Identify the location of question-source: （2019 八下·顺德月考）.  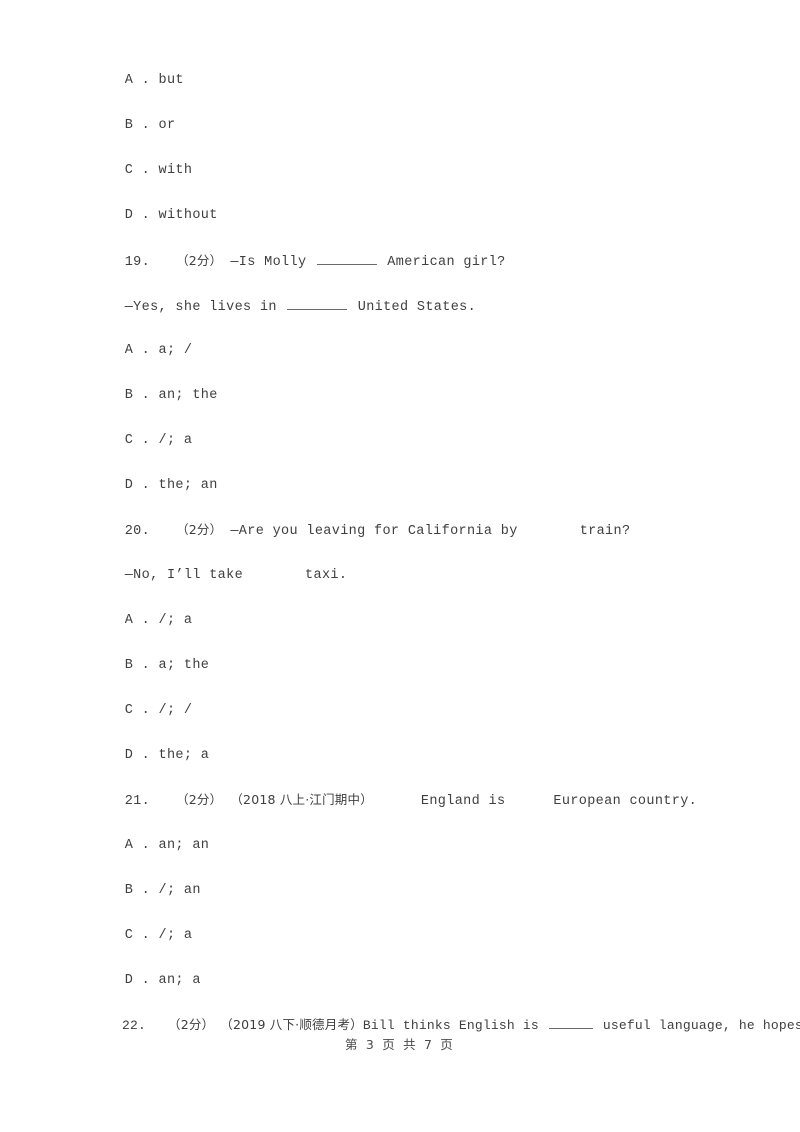
(291, 1024).